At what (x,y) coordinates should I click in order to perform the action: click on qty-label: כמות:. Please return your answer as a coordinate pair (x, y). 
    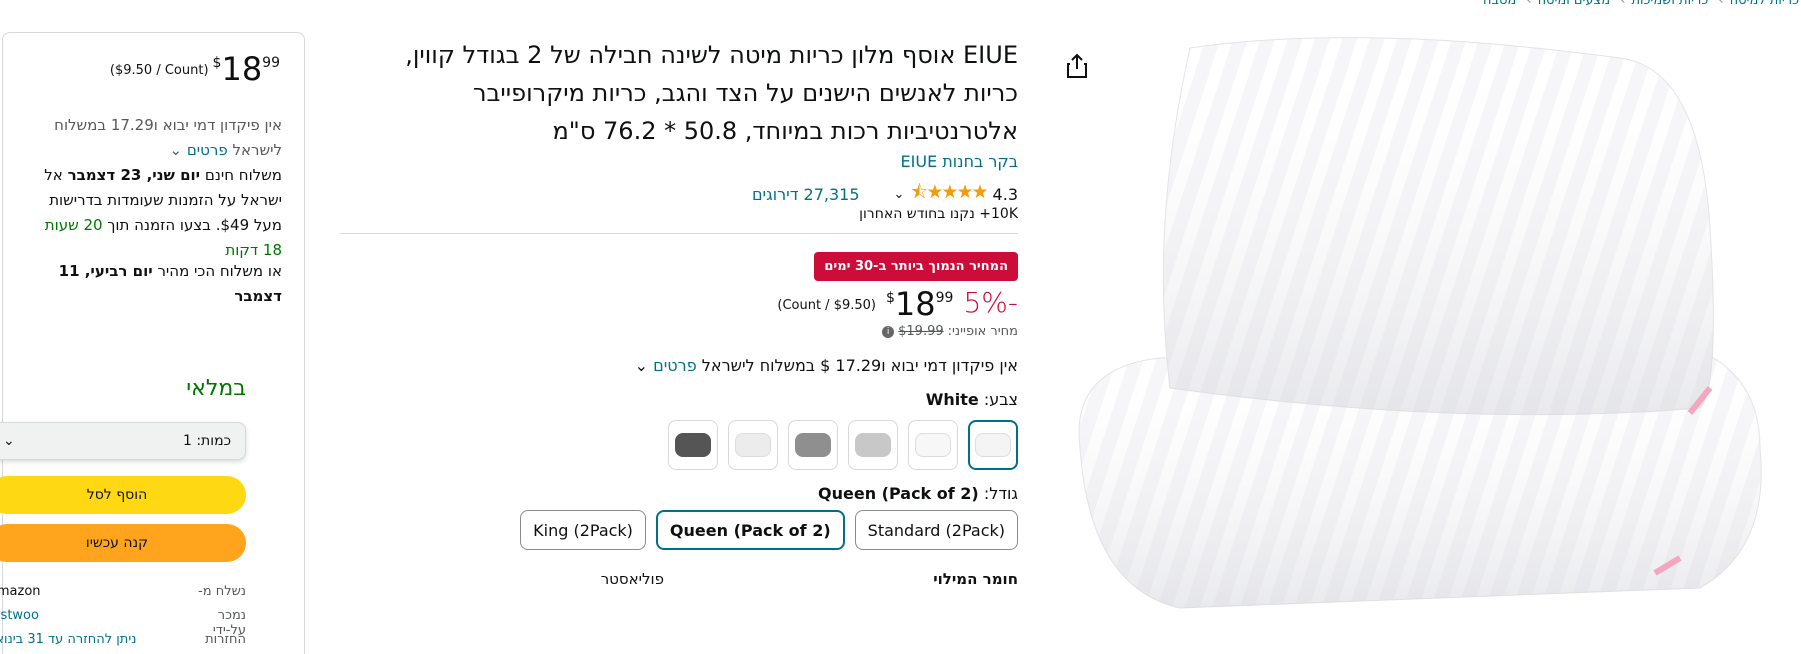
    Looking at the image, I should click on (213, 441).